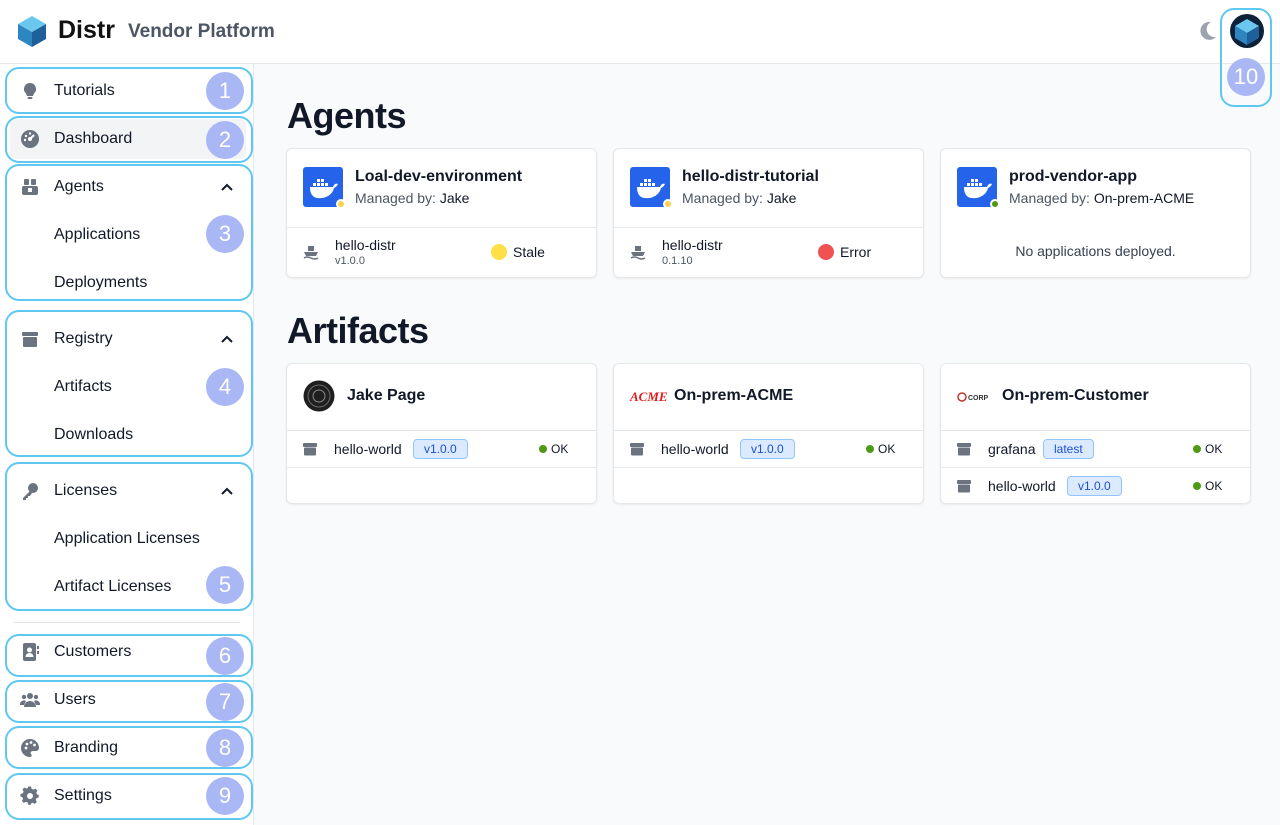  What do you see at coordinates (86, 490) in the screenshot?
I see `sidebar-item-label: Licenses` at bounding box center [86, 490].